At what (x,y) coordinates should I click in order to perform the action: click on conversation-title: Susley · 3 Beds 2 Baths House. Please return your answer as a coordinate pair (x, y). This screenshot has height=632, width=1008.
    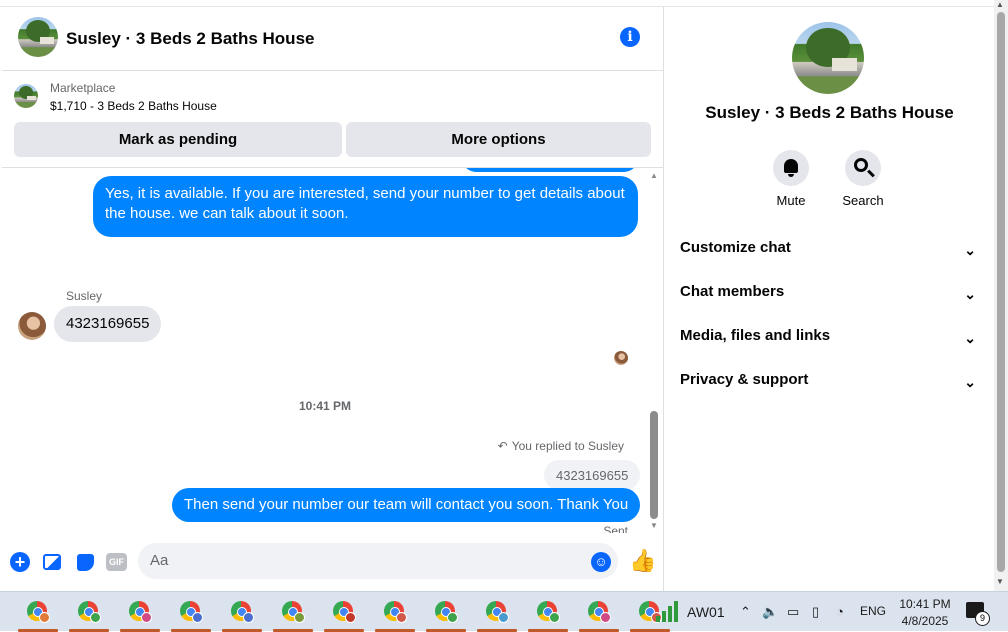
    Looking at the image, I should click on (190, 39).